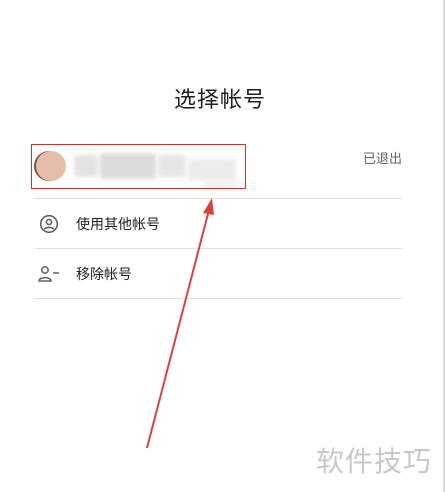  I want to click on highlight-box, so click(138, 166).